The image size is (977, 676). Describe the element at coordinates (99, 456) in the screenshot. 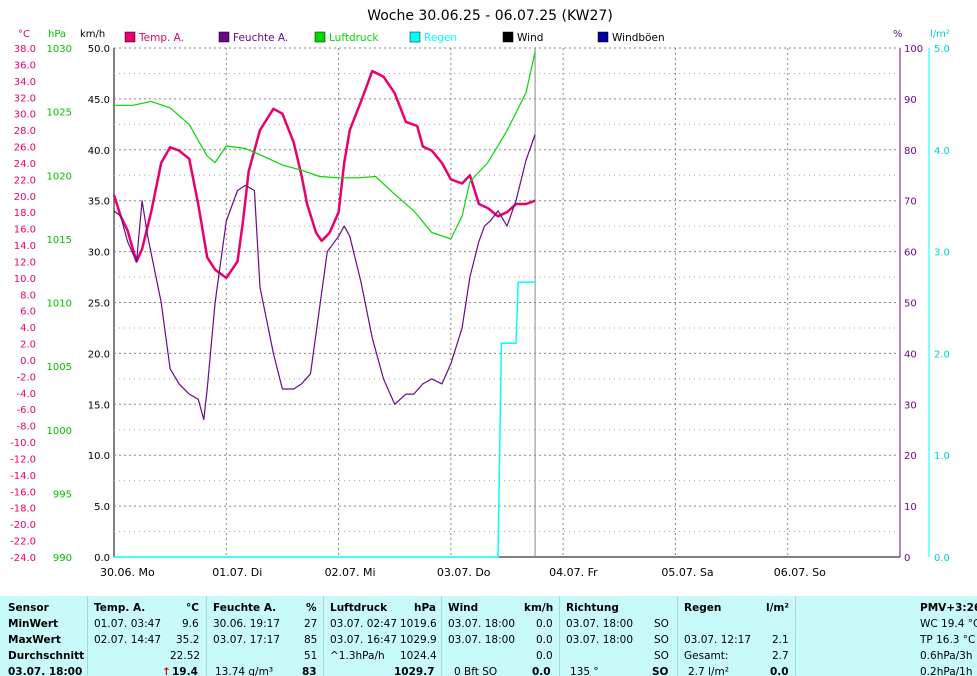

I see `wind-tick-label: 10.0` at that location.